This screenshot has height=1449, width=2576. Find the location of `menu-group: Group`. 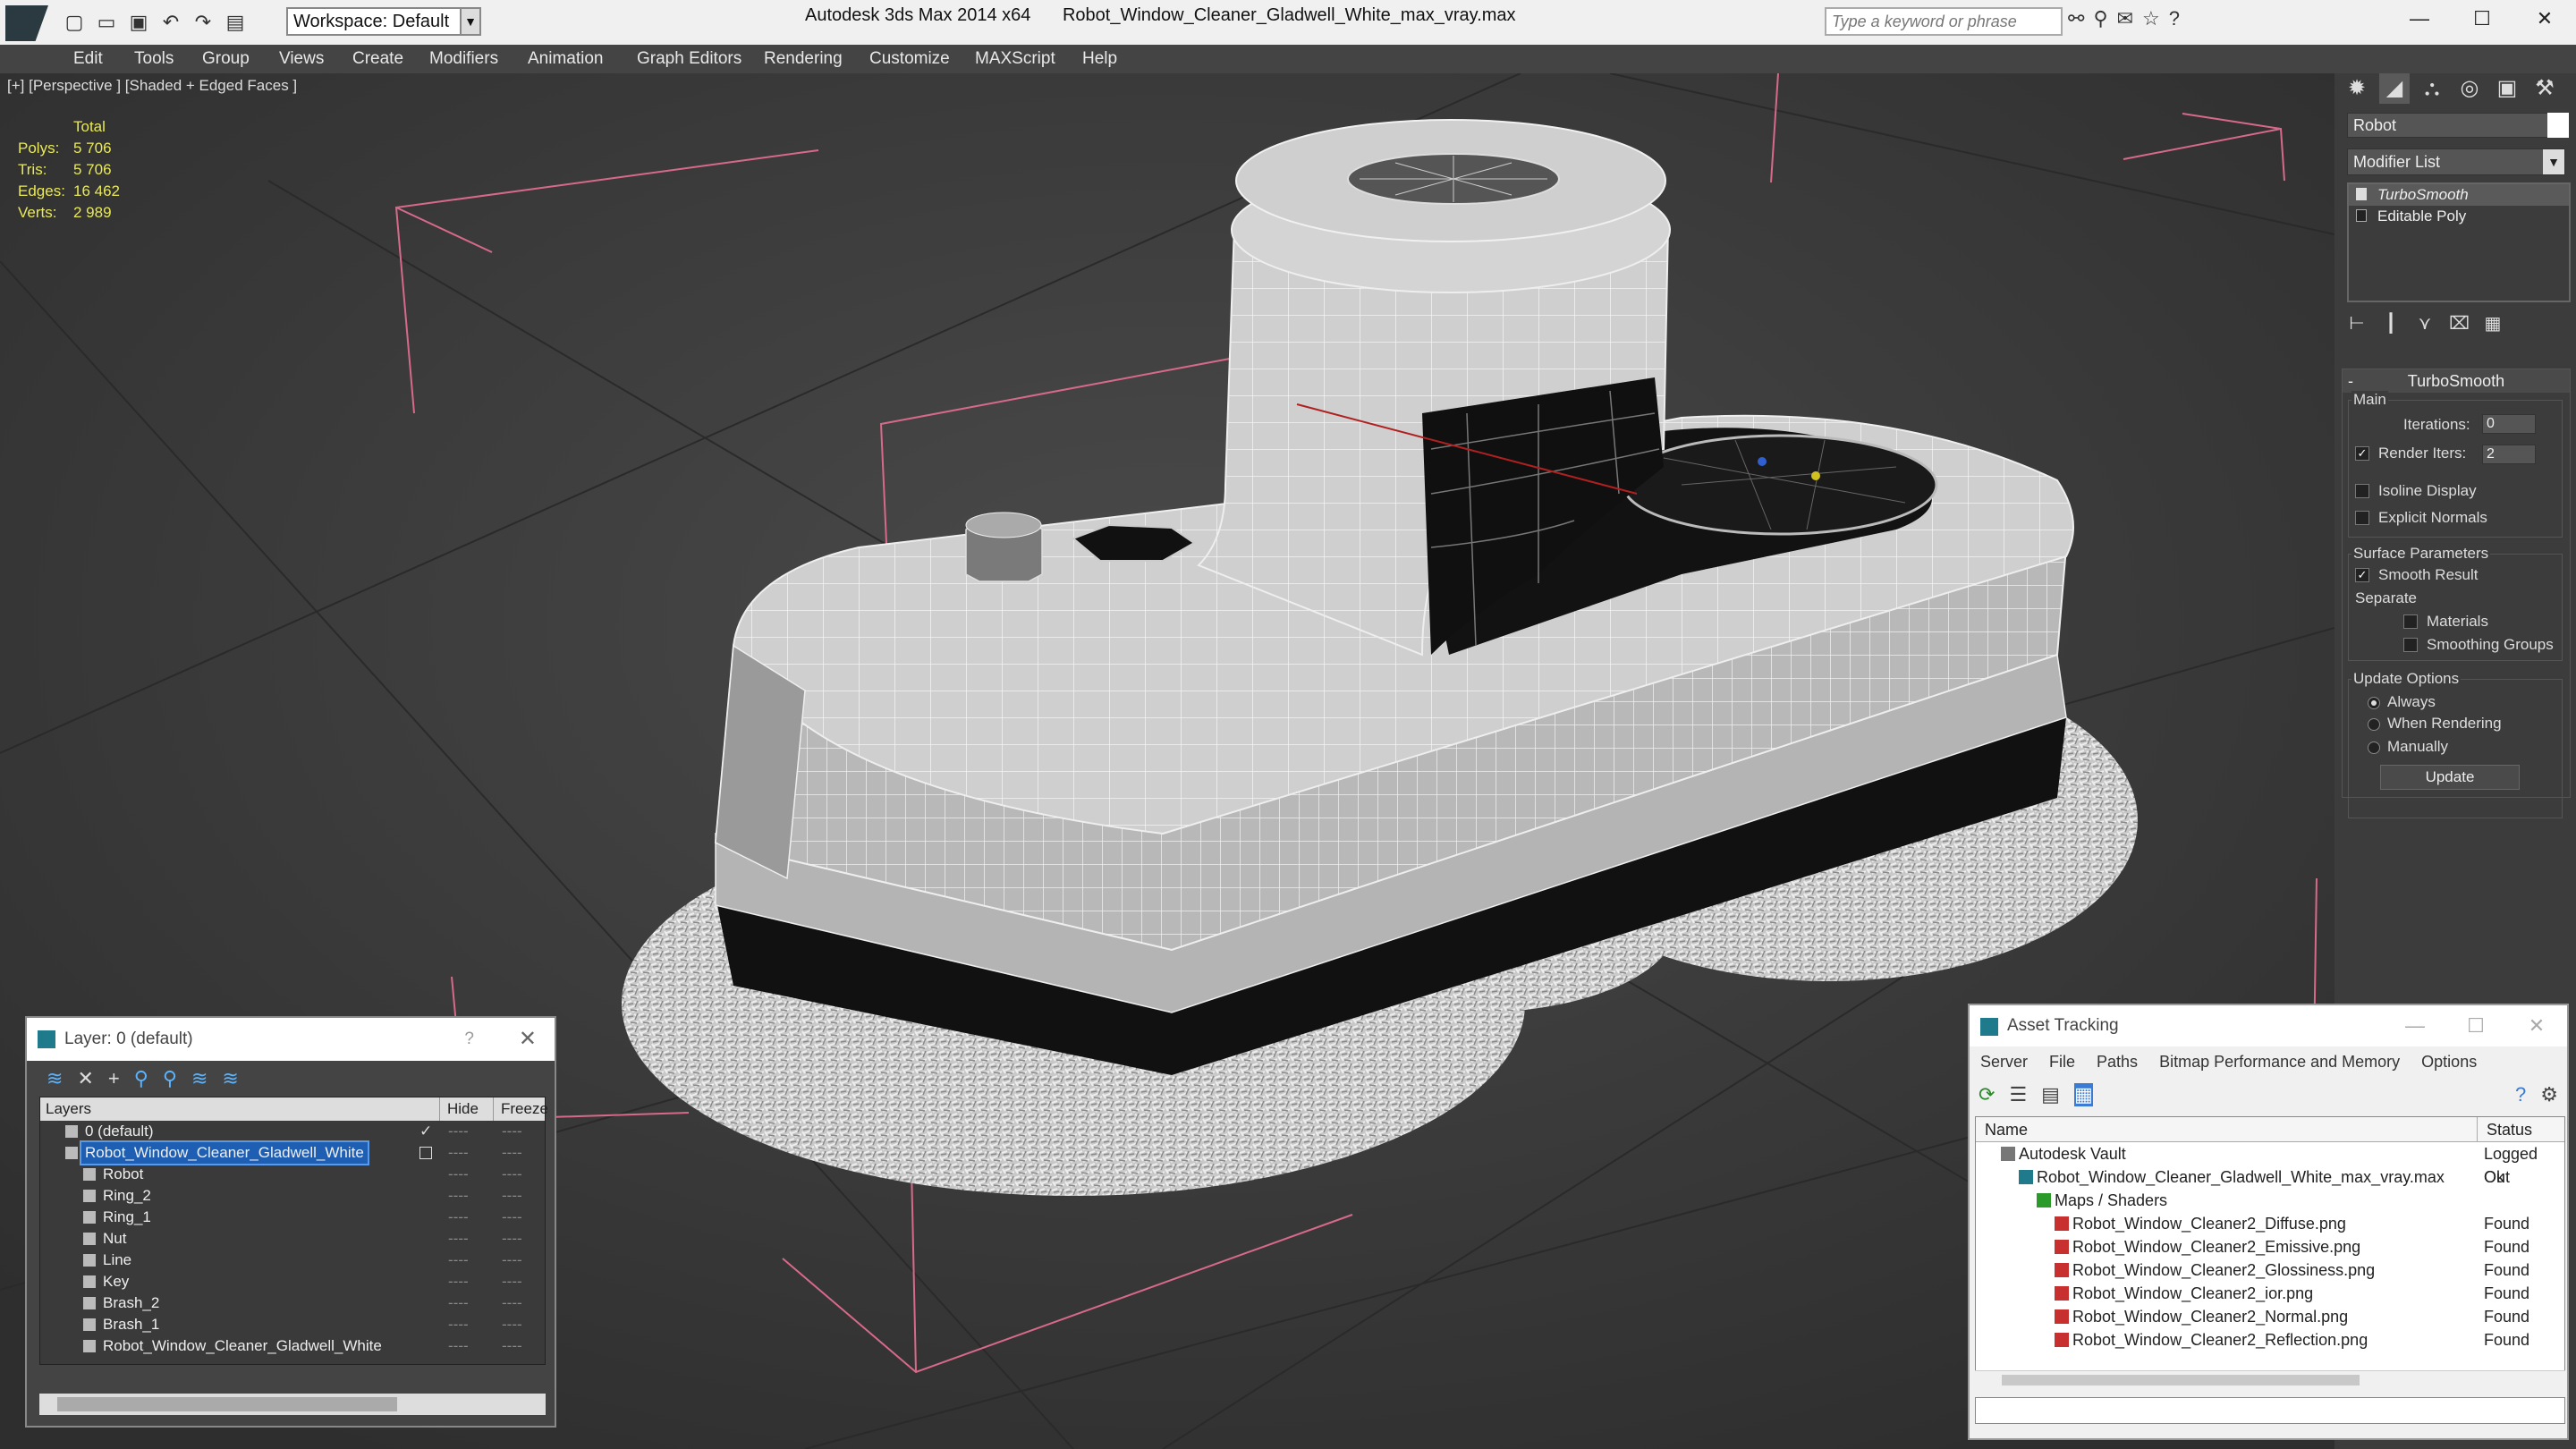

menu-group: Group is located at coordinates (226, 59).